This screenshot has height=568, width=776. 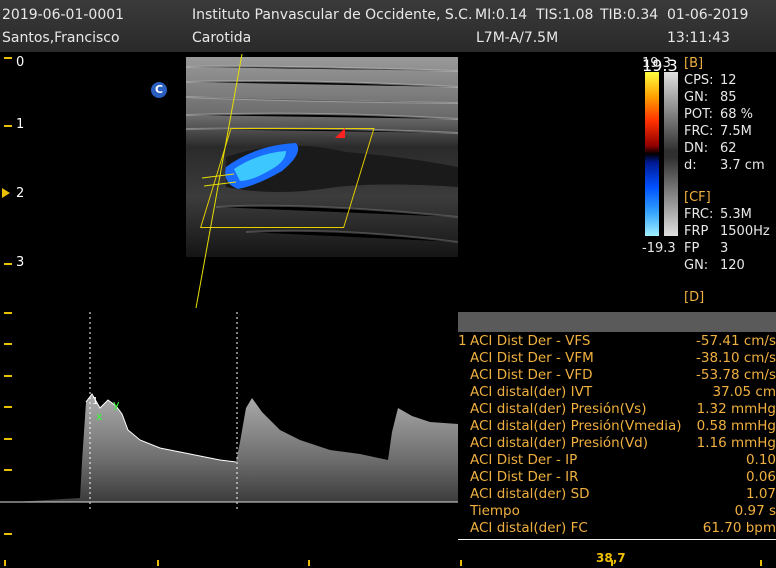 What do you see at coordinates (727, 231) in the screenshot?
I see `cf-param-row: FRP 1500Hz` at bounding box center [727, 231].